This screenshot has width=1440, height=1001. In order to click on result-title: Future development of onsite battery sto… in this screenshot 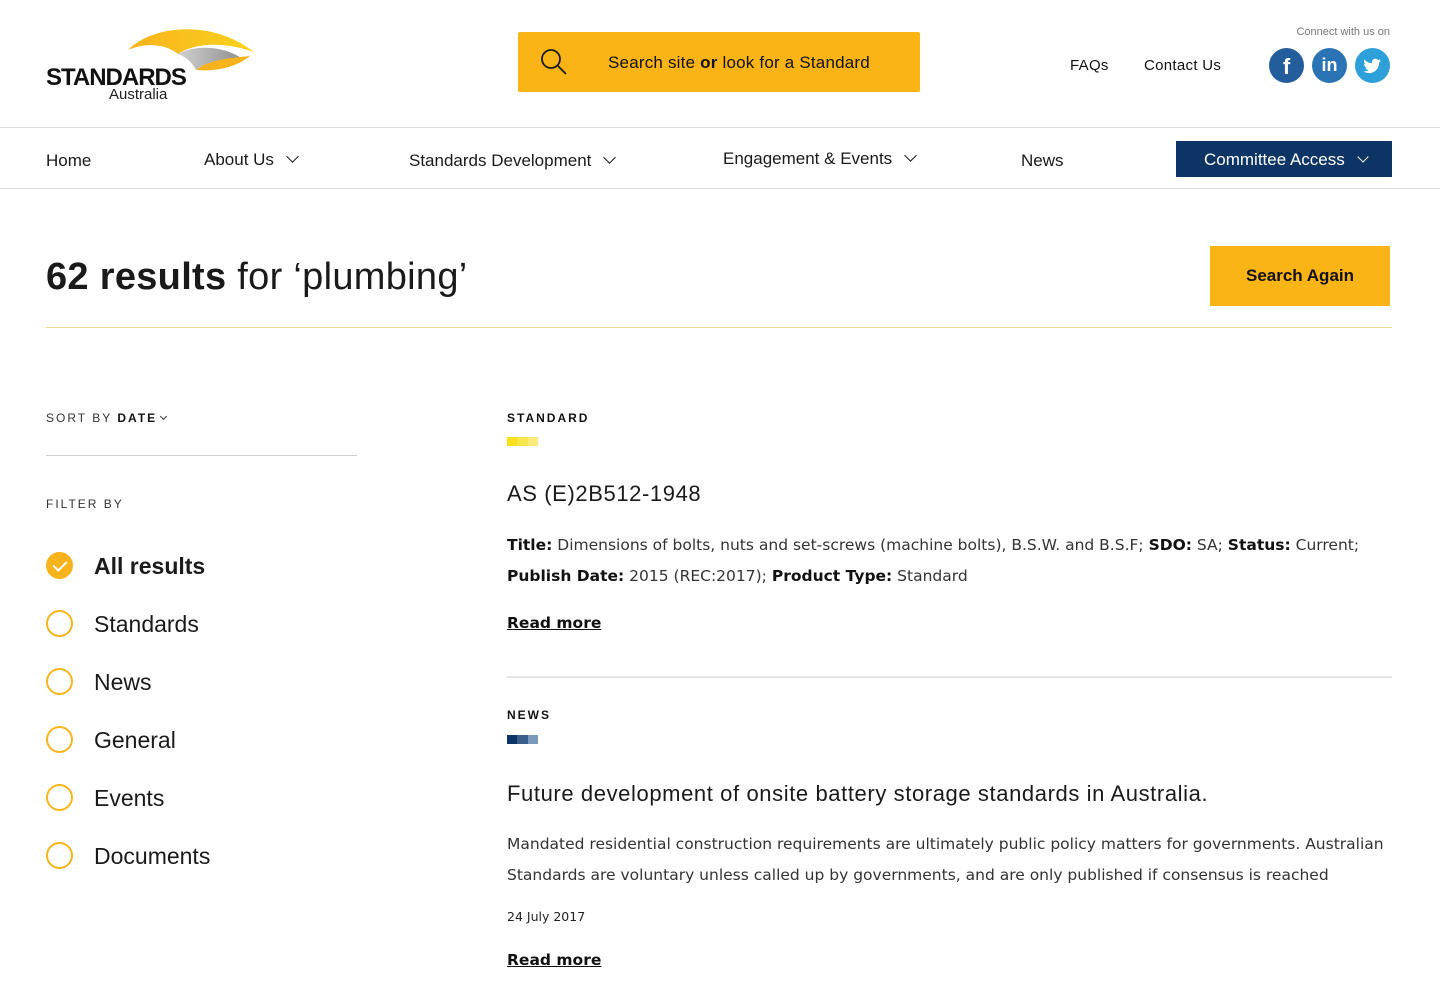, I will do `click(857, 794)`.